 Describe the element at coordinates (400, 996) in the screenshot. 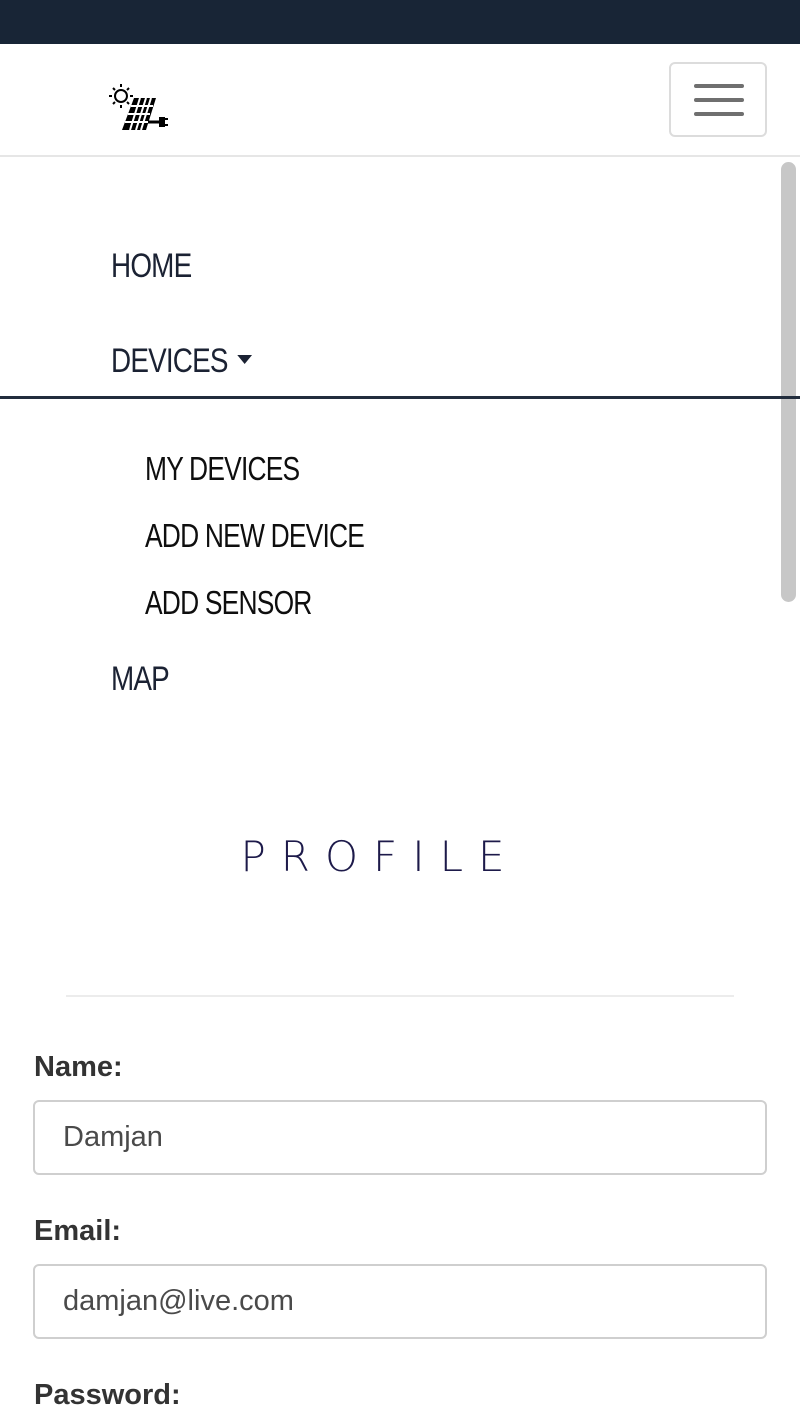

I see `title-divider` at that location.